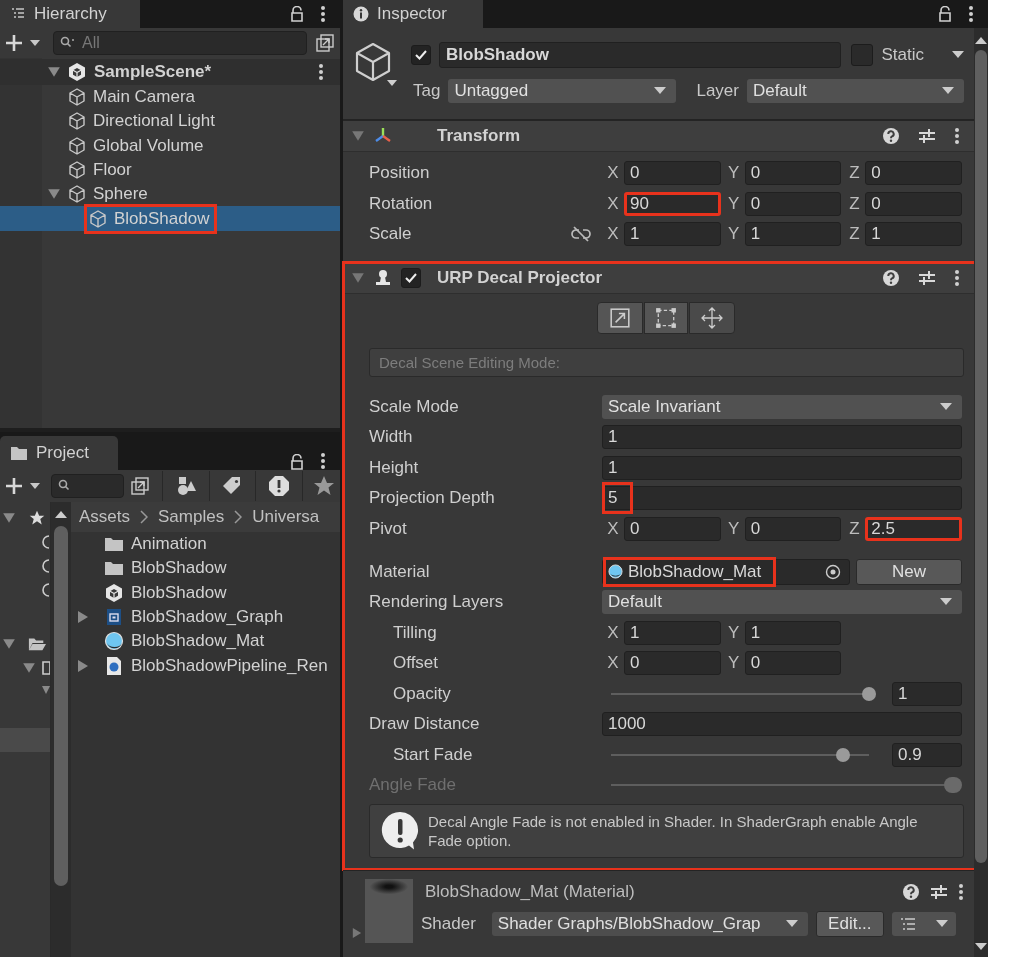  Describe the element at coordinates (105, 517) in the screenshot. I see `breadcrumb-link: Assets` at that location.